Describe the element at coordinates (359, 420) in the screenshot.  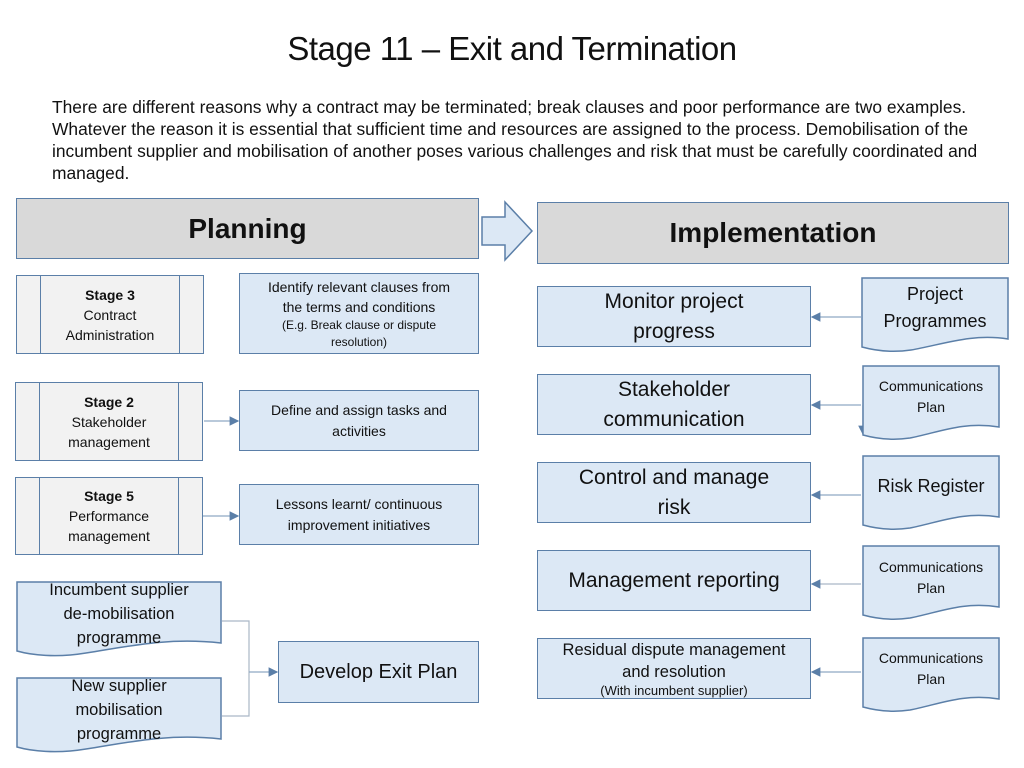
I see `define-tasks-box: Define and assign tasks and activities` at that location.